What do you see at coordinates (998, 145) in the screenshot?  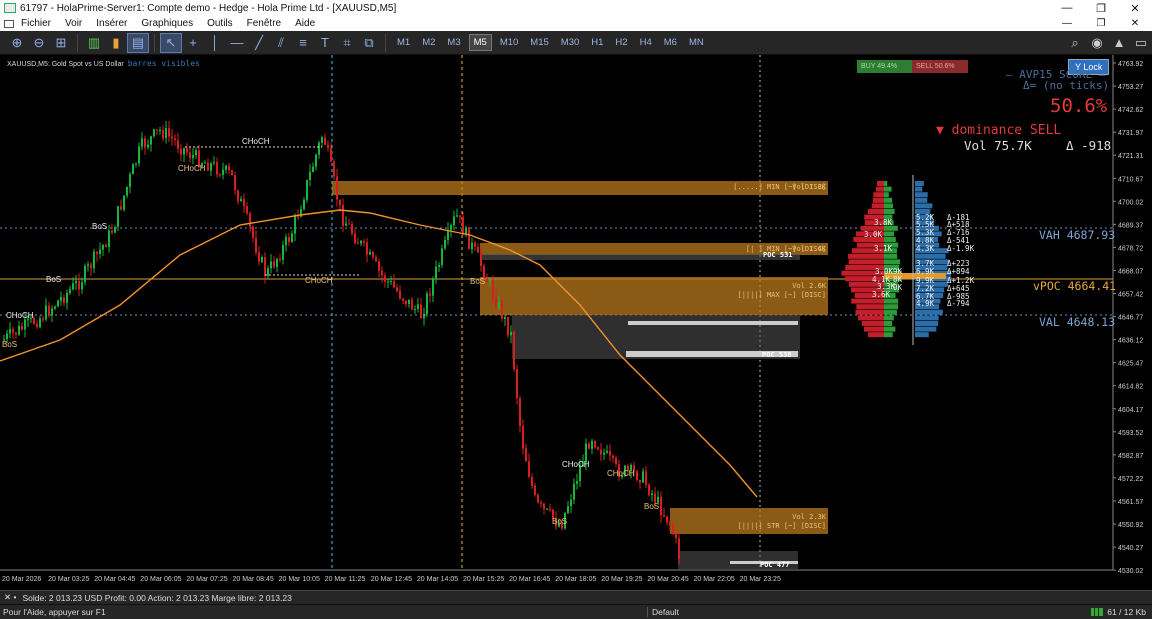 I see `volume-label: Vol 75.7K` at bounding box center [998, 145].